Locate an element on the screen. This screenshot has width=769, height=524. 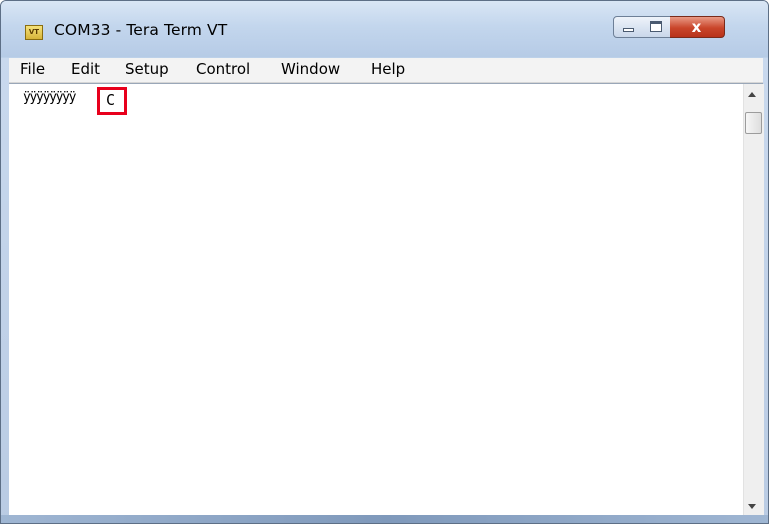
minimize-icon is located at coordinates (628, 30).